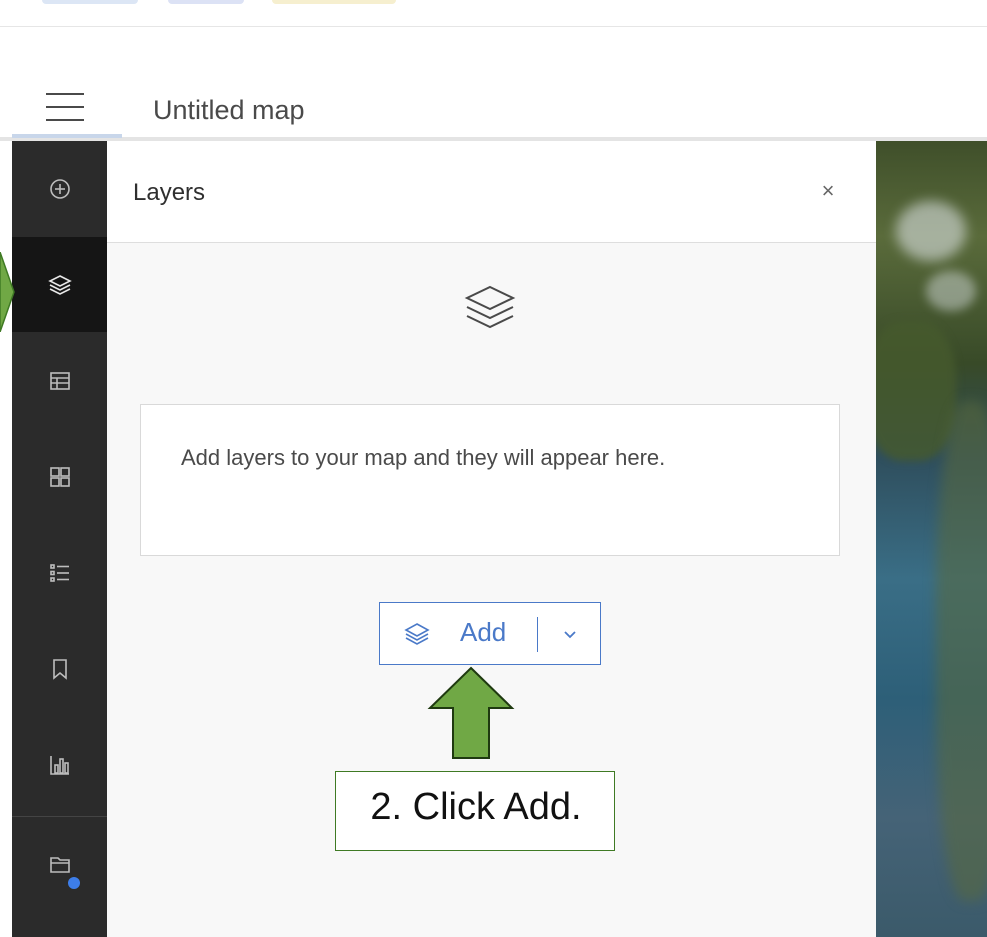 The image size is (987, 937). I want to click on add-button: Add, so click(460, 633).